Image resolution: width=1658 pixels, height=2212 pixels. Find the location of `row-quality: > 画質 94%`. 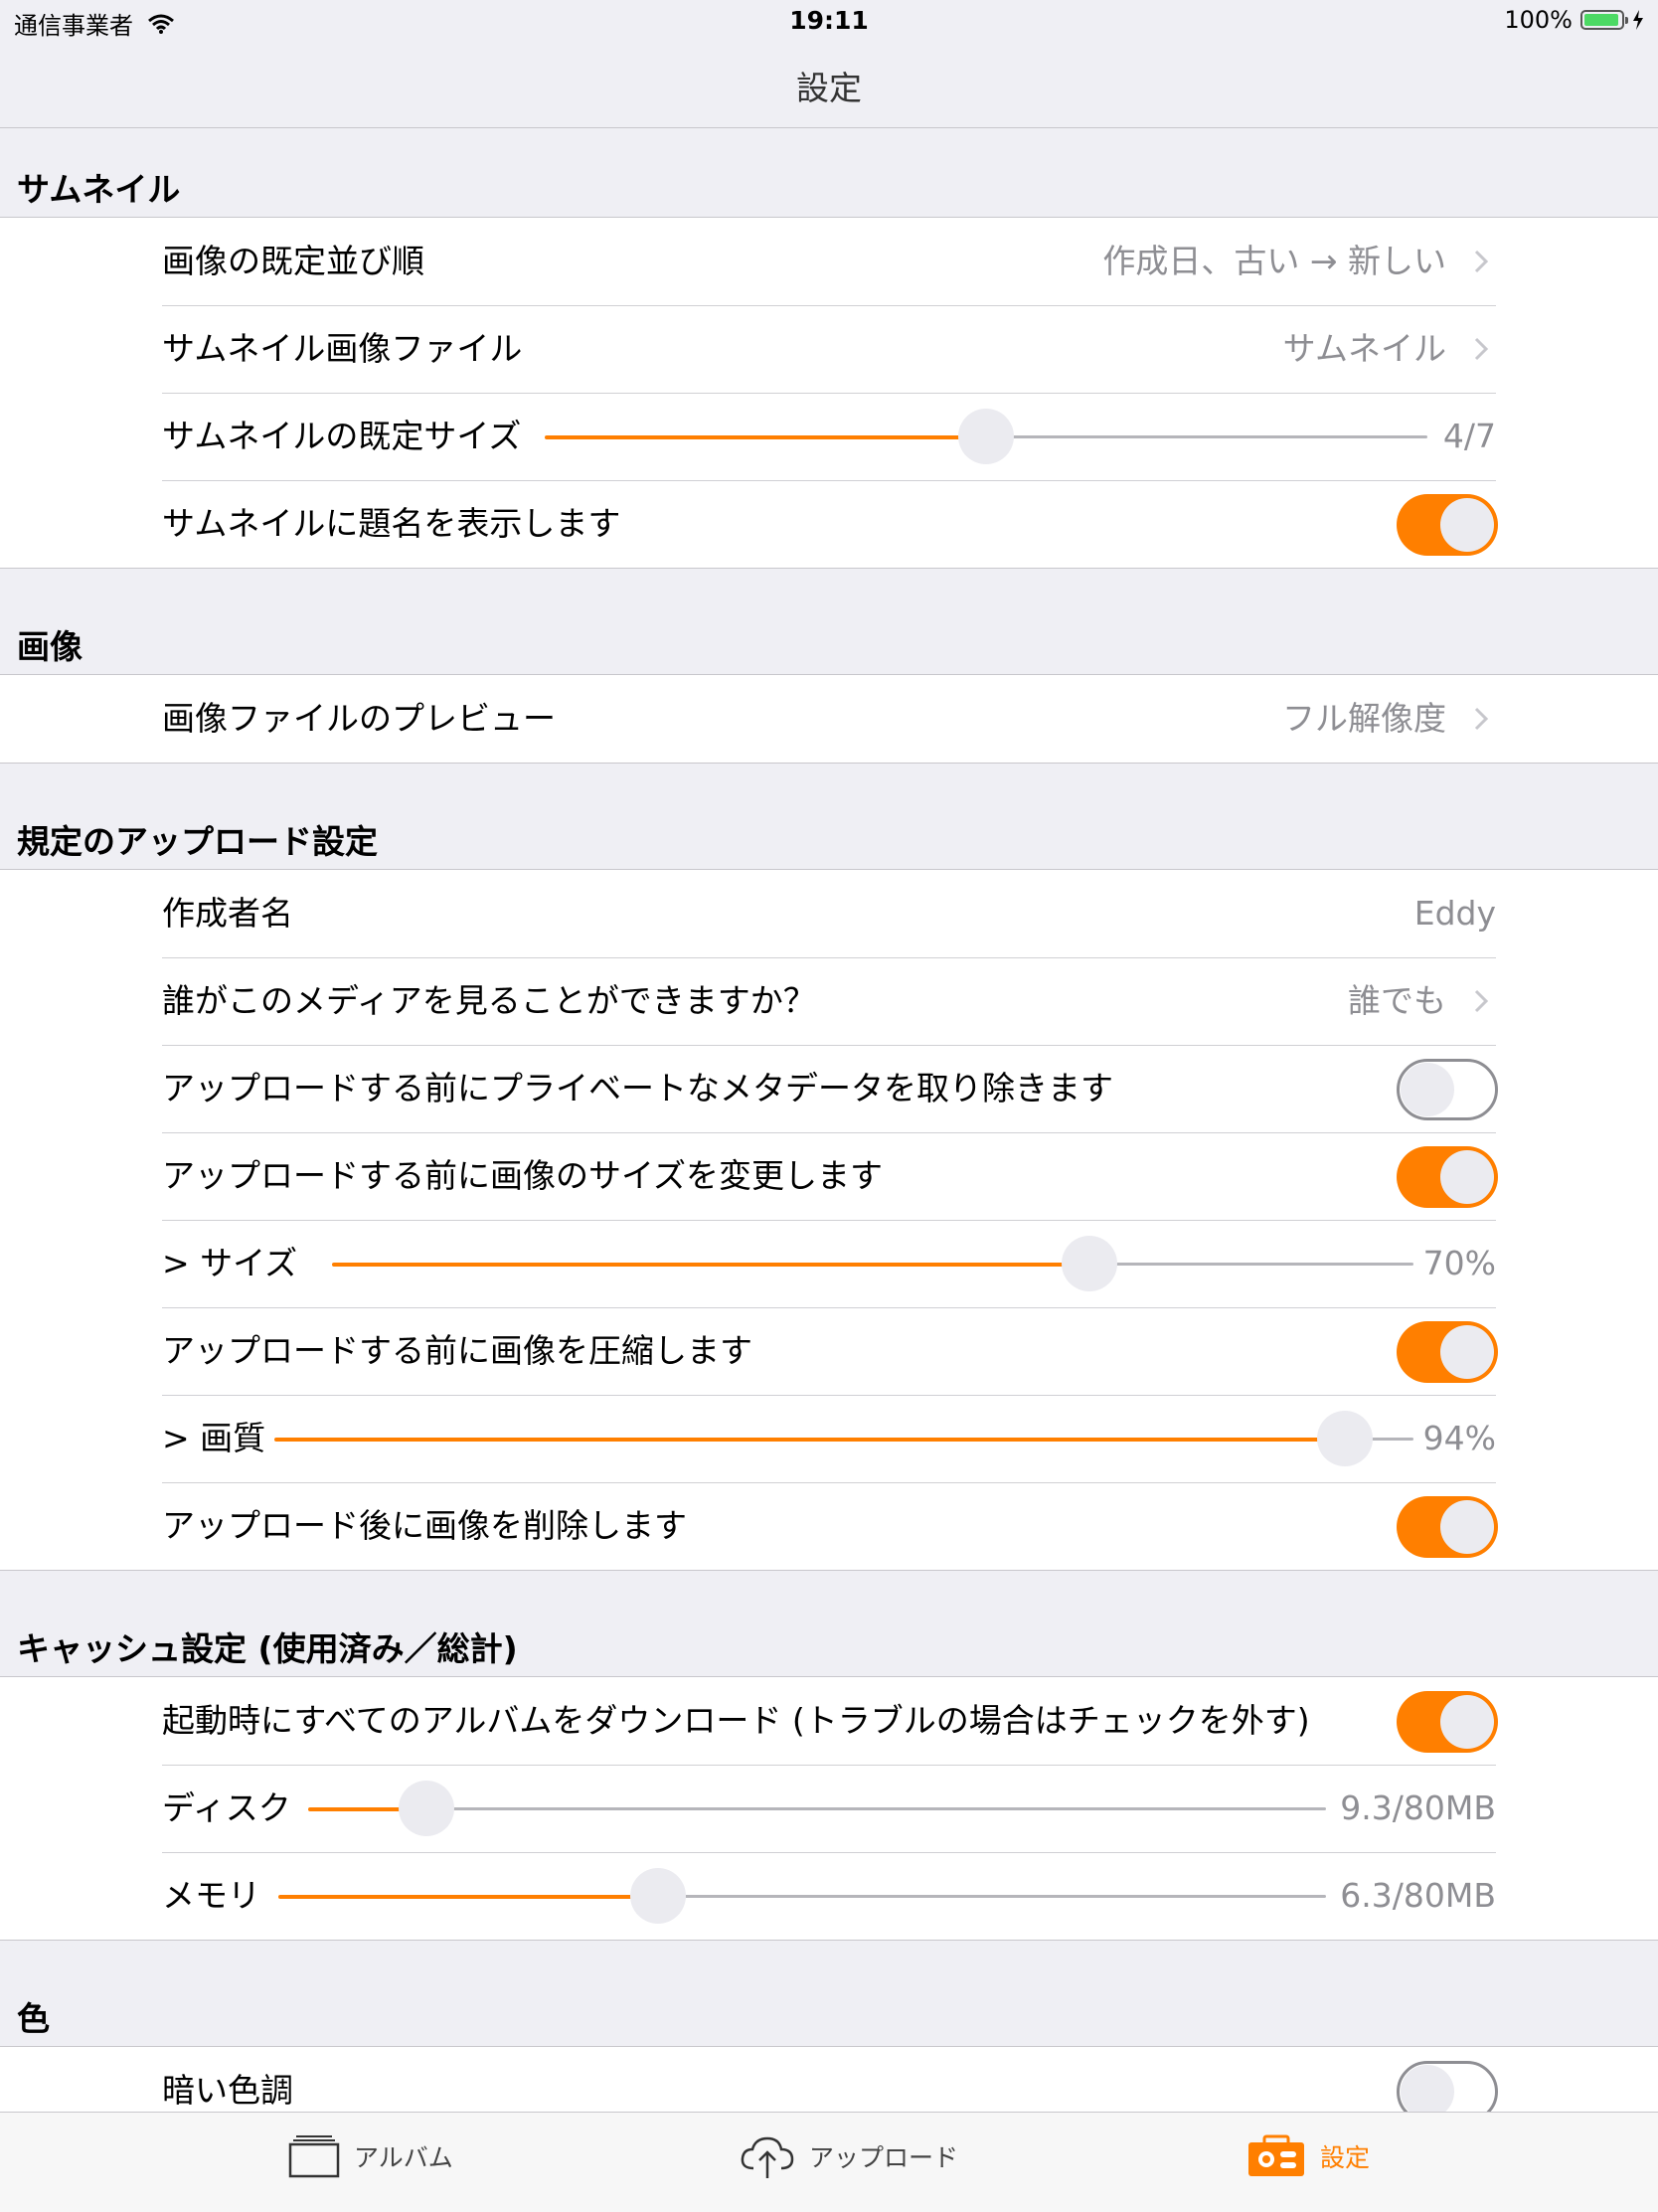

row-quality: > 画質 94% is located at coordinates (829, 1438).